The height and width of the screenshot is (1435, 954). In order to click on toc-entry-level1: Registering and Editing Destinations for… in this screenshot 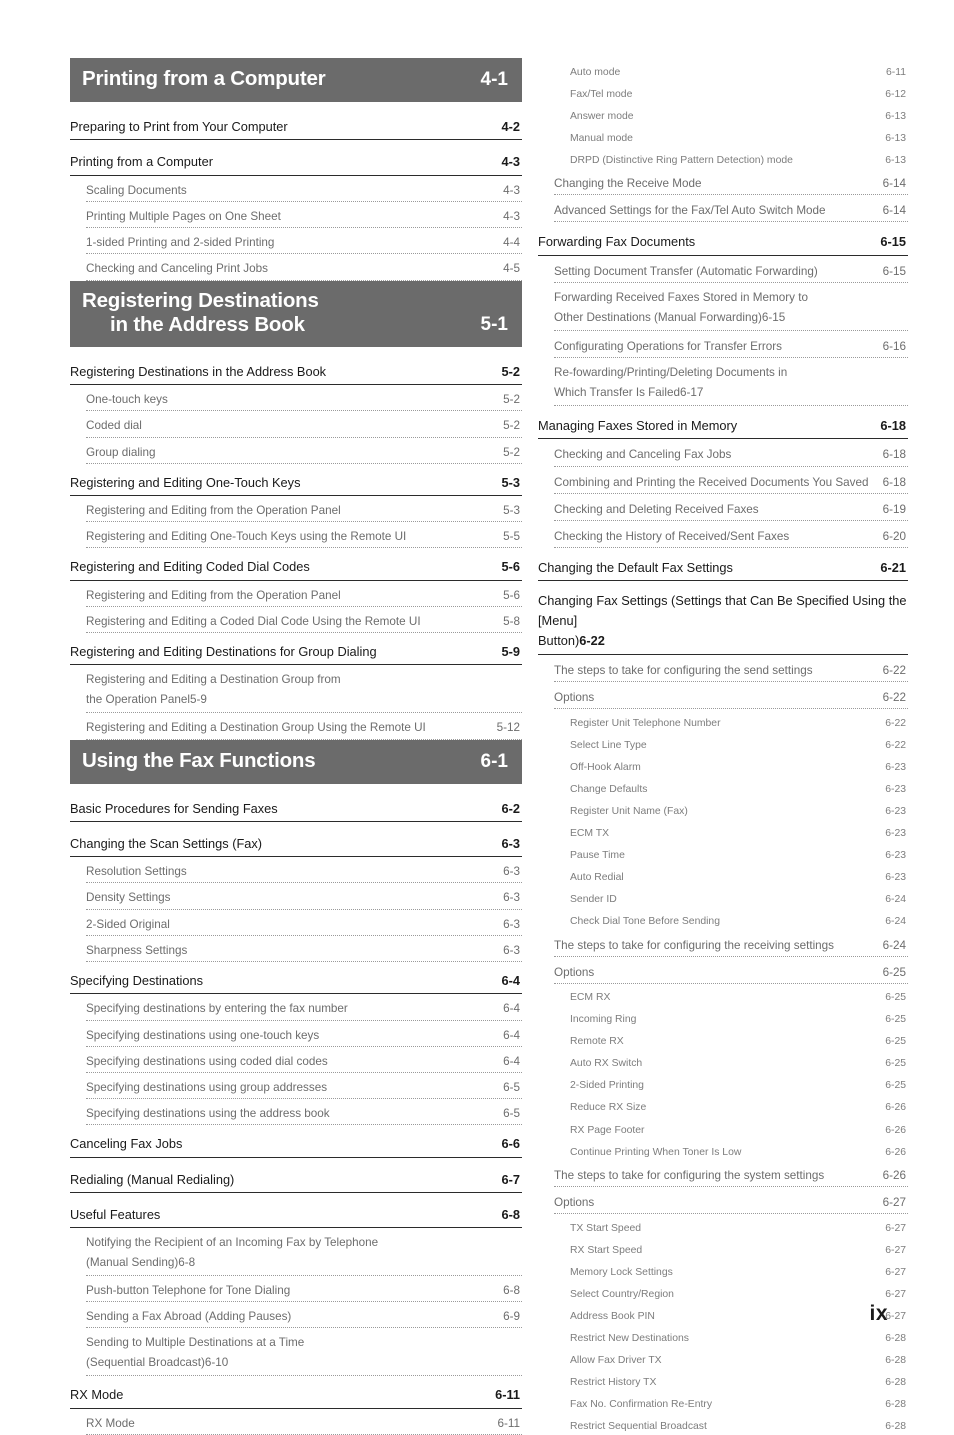, I will do `click(296, 654)`.